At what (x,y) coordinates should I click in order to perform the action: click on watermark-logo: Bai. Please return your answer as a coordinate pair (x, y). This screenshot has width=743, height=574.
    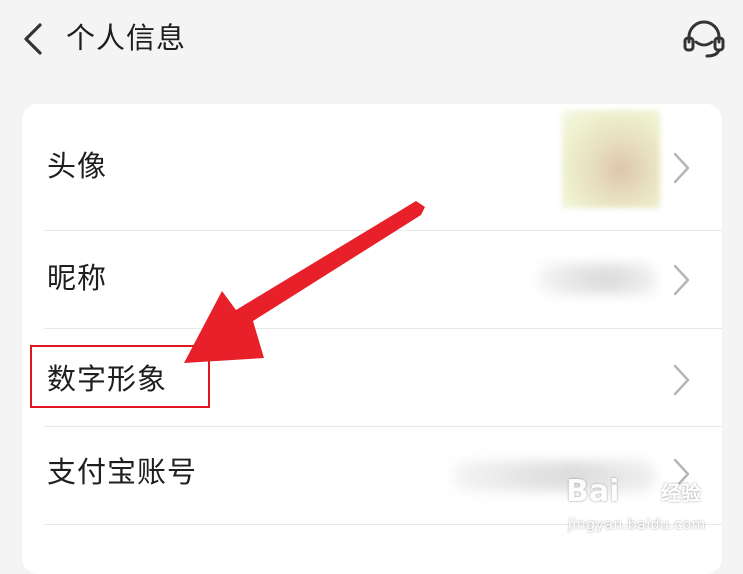
    Looking at the image, I should click on (593, 491).